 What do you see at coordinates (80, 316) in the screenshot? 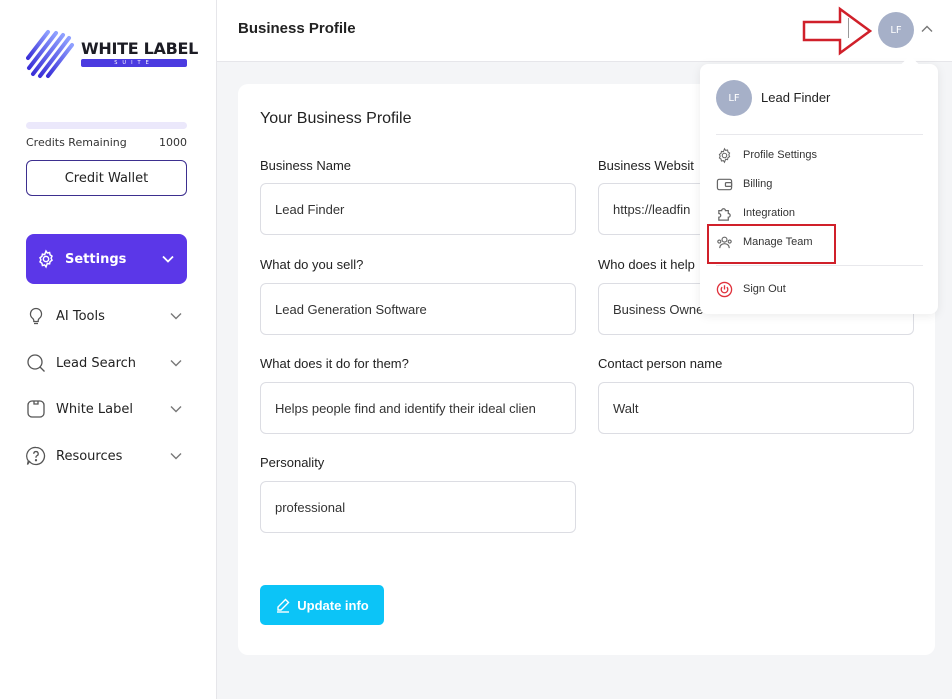
I see `sidebar-item-label: AI Tools` at bounding box center [80, 316].